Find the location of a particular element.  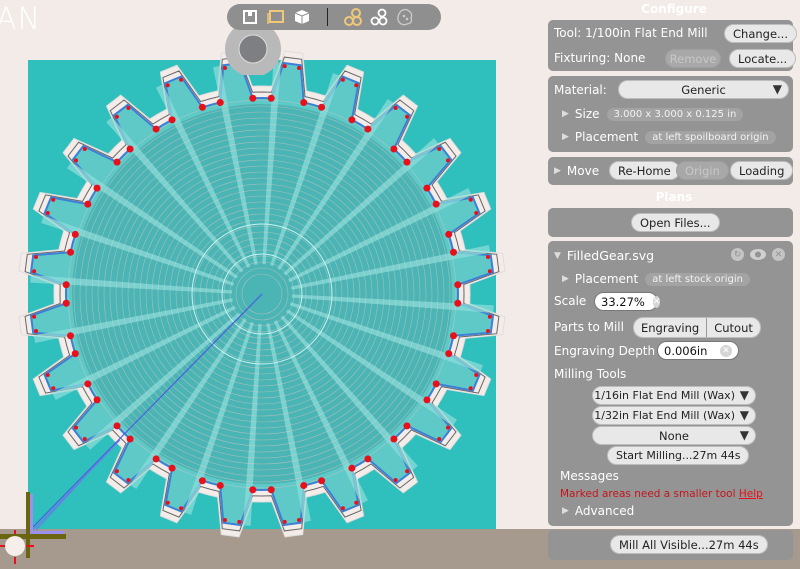

view-front-icon is located at coordinates (276, 17).